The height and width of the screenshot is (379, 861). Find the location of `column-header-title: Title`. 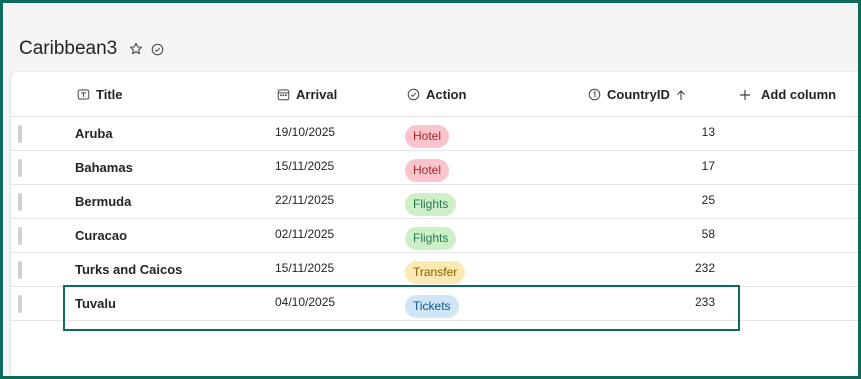

column-header-title: Title is located at coordinates (100, 94).